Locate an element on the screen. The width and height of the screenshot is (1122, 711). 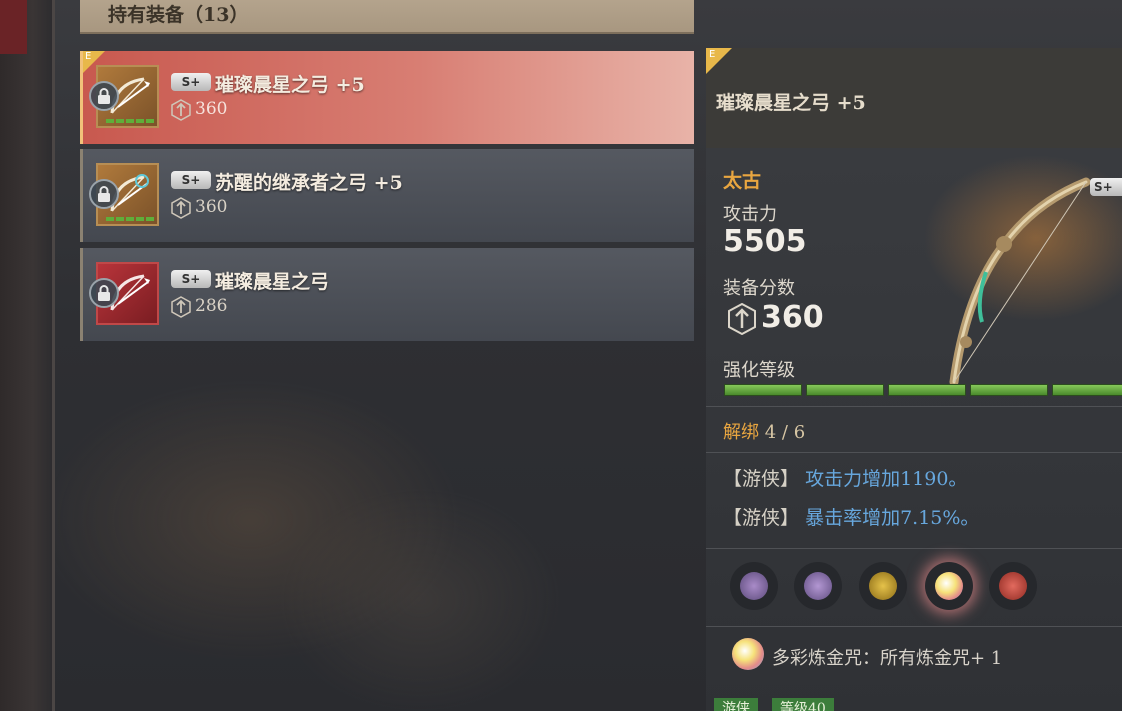
enhance-label: 强化等级 is located at coordinates (759, 370).